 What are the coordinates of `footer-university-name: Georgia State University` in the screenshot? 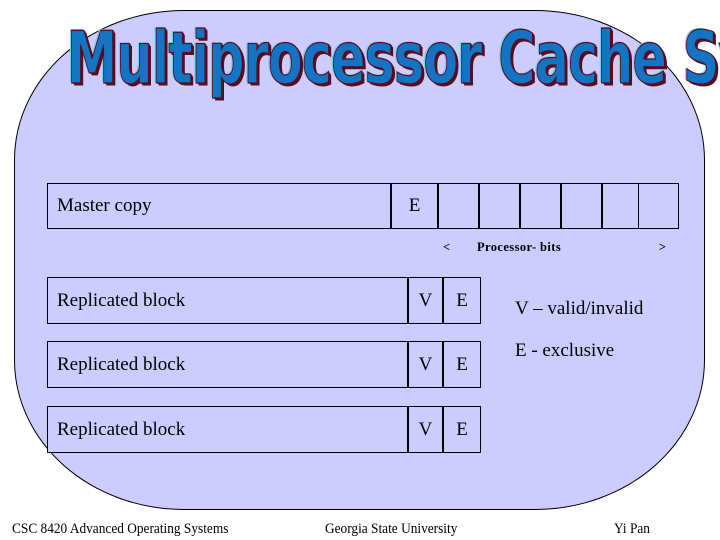 It's located at (391, 529).